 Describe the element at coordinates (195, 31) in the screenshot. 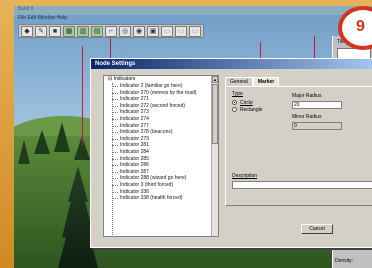

I see `ghost3-icon: ▭` at that location.